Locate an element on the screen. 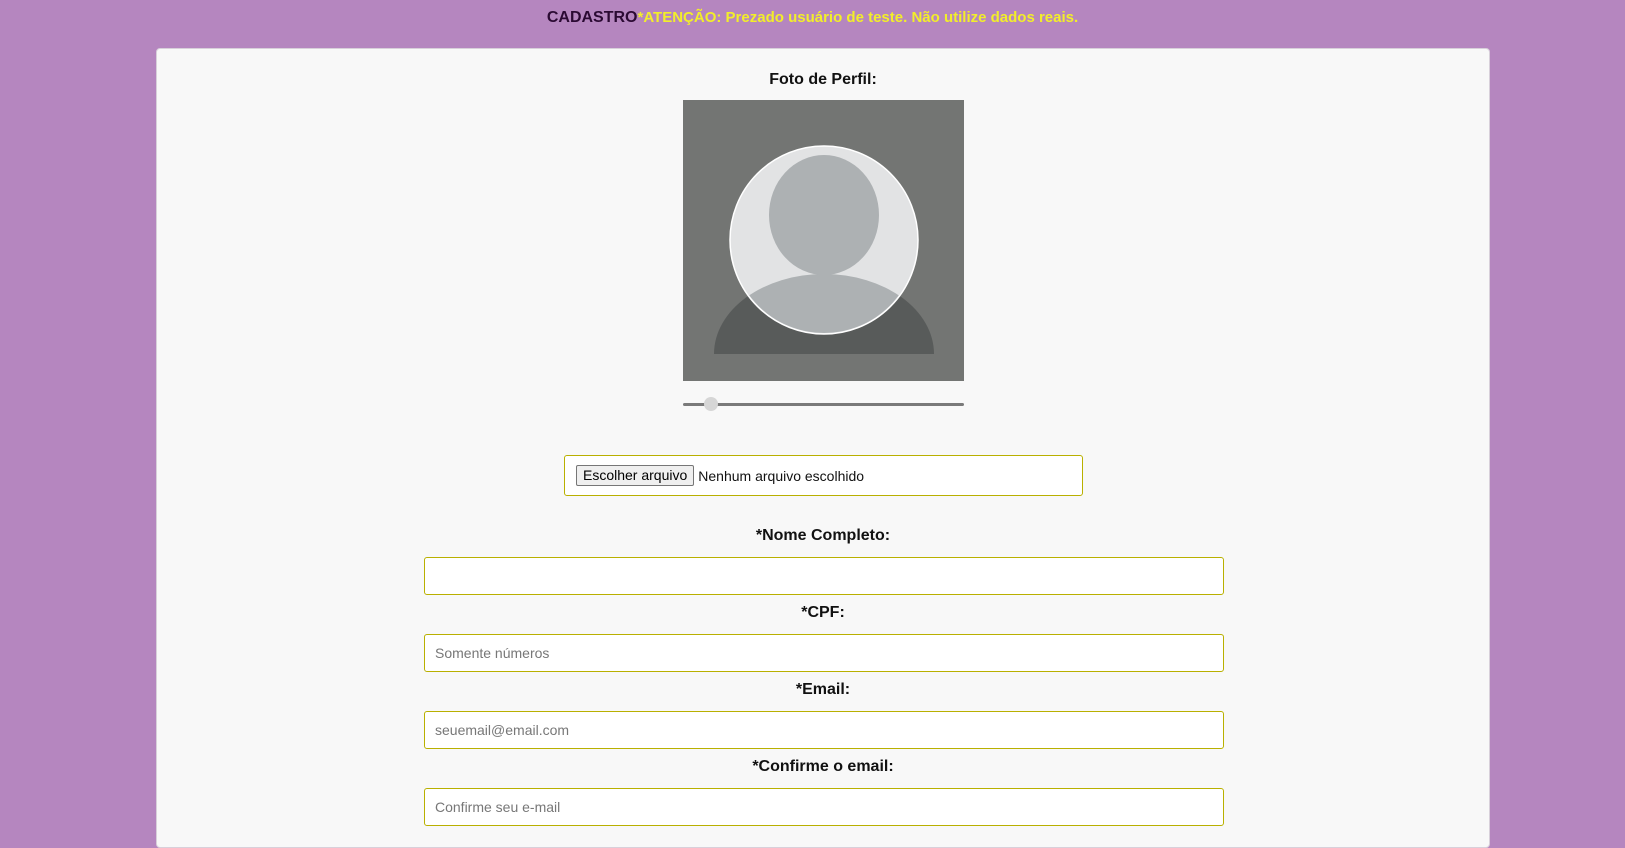 Image resolution: width=1625 pixels, height=848 pixels. confirm-email-label: *Confirme o email: is located at coordinates (823, 766).